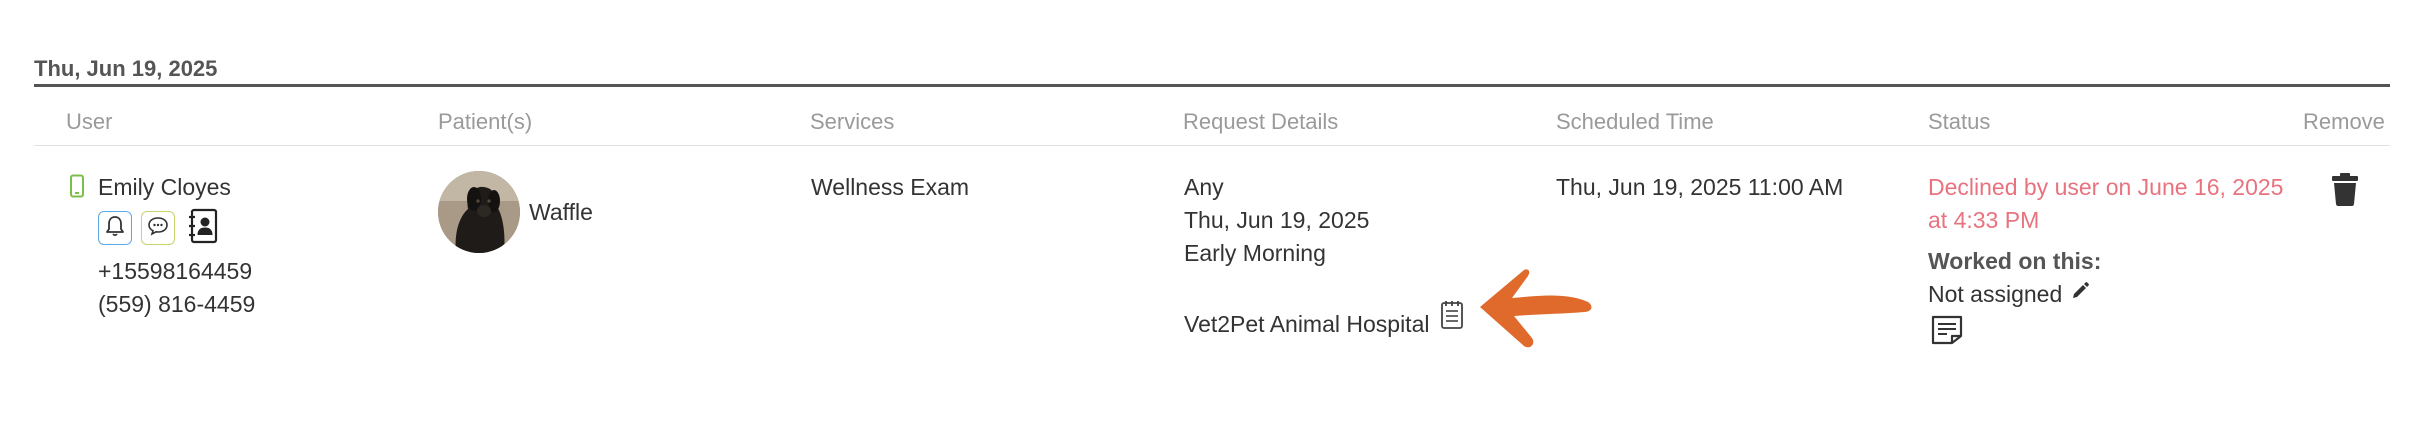 This screenshot has width=2414, height=438. What do you see at coordinates (1212, 85) in the screenshot?
I see `date-group-divider` at bounding box center [1212, 85].